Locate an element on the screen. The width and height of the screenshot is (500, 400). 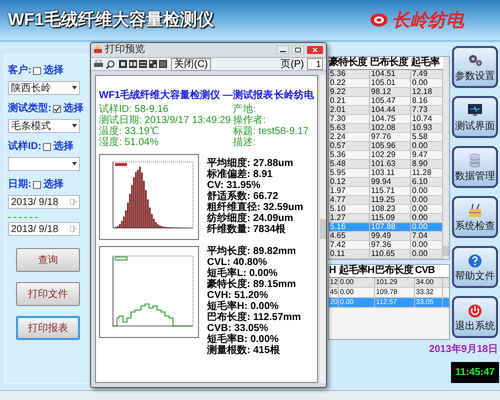
table-cell: 1.97 is located at coordinates (349, 191).